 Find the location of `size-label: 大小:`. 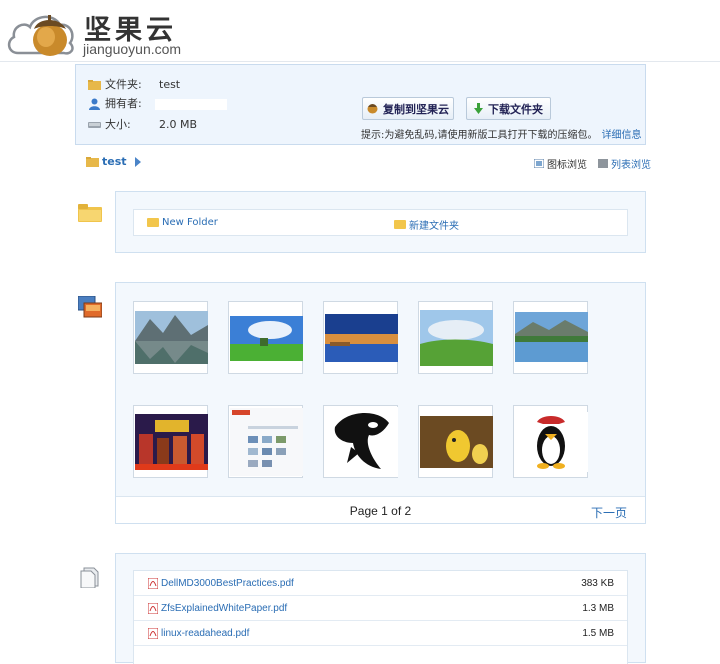

size-label: 大小: is located at coordinates (118, 124).